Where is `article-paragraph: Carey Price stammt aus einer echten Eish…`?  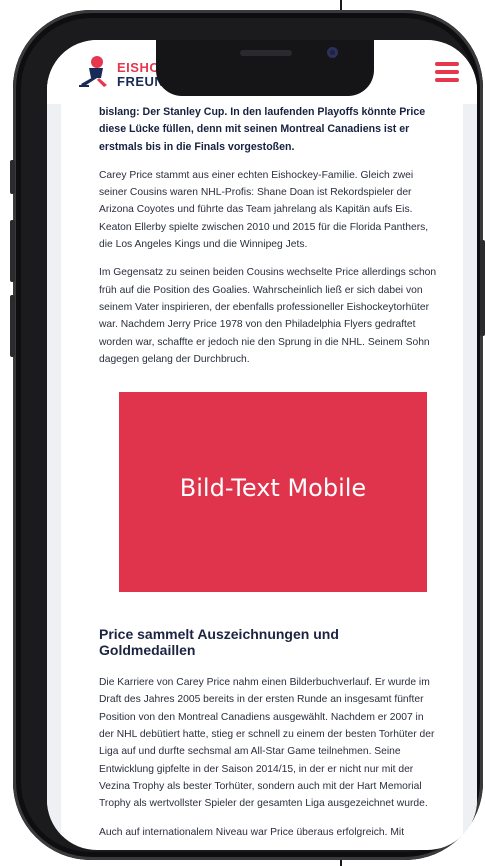 article-paragraph: Carey Price stammt aus einer echten Eish… is located at coordinates (264, 210).